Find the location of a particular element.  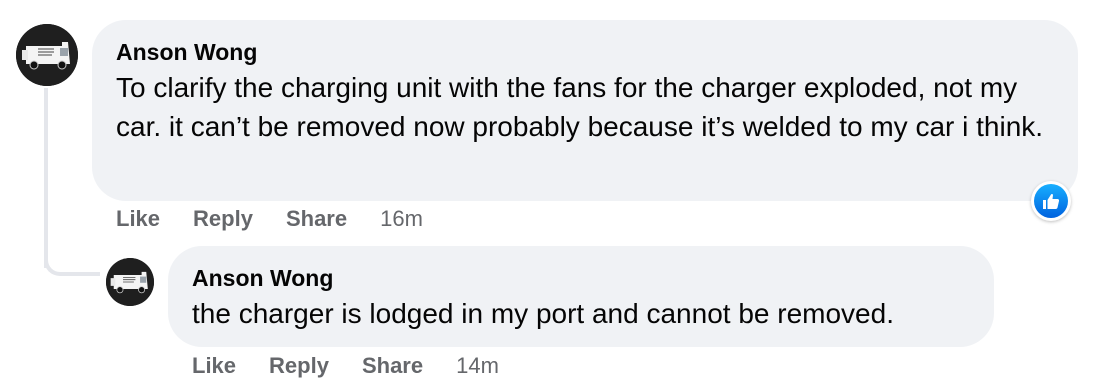

thread-connector-curve is located at coordinates (72, 258).